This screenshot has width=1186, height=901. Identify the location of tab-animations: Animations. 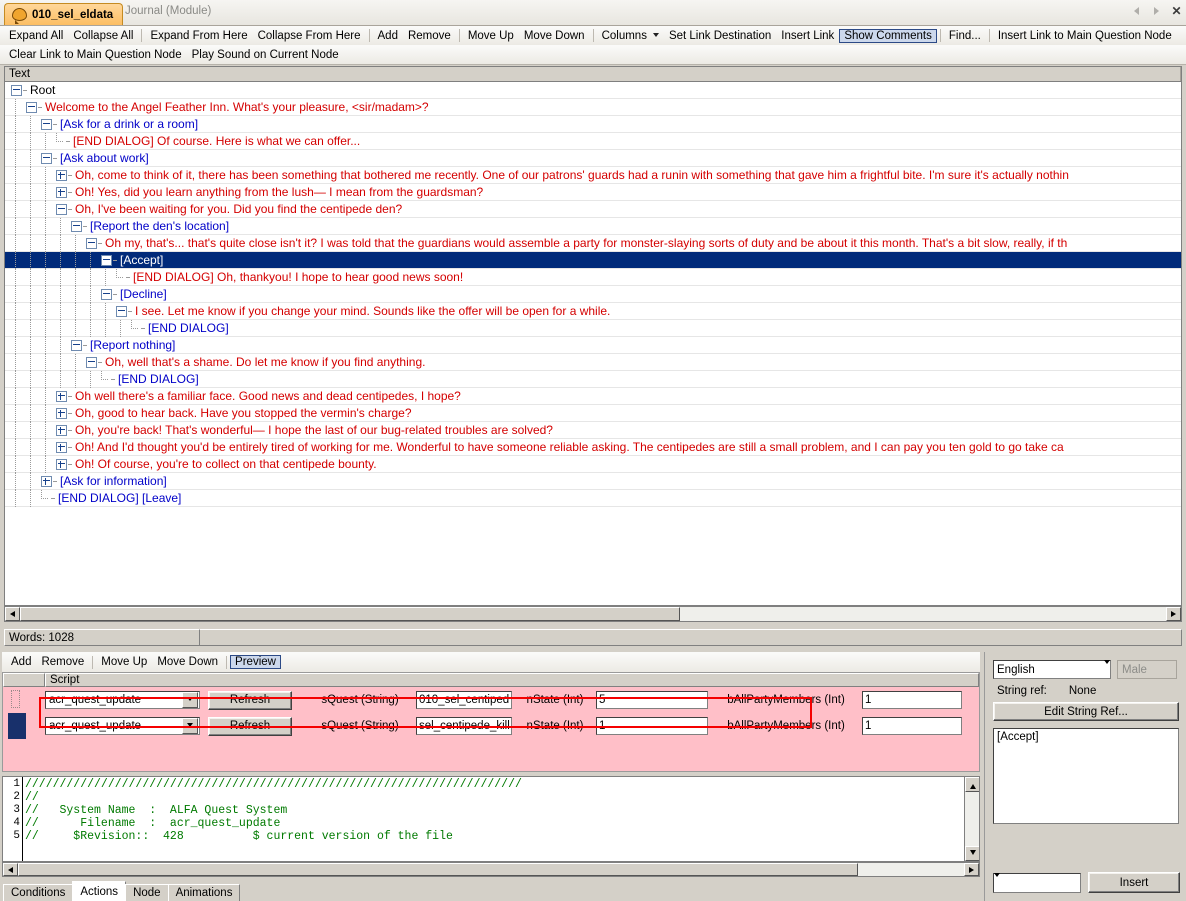
(204, 892).